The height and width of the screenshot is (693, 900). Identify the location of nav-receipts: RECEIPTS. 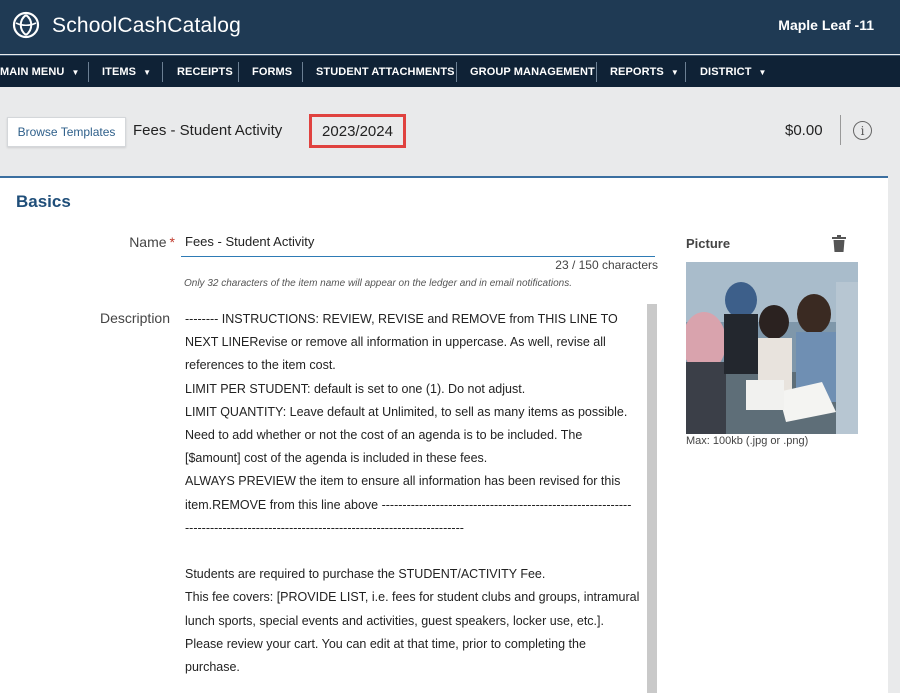
(205, 72).